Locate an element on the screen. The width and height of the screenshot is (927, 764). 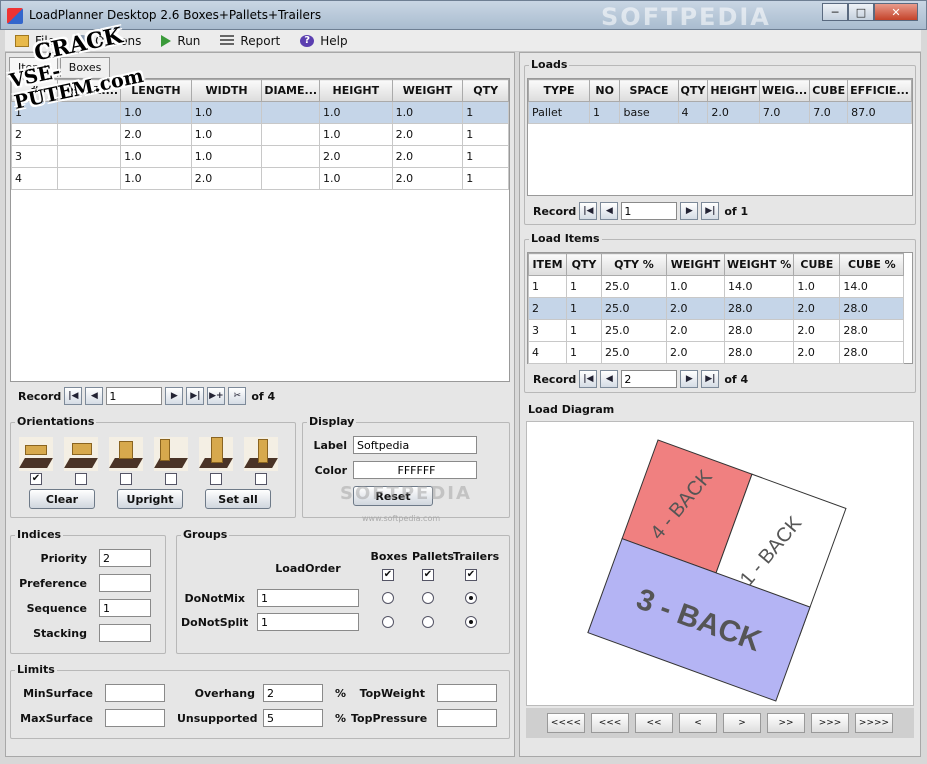
color-field is located at coordinates (415, 470).